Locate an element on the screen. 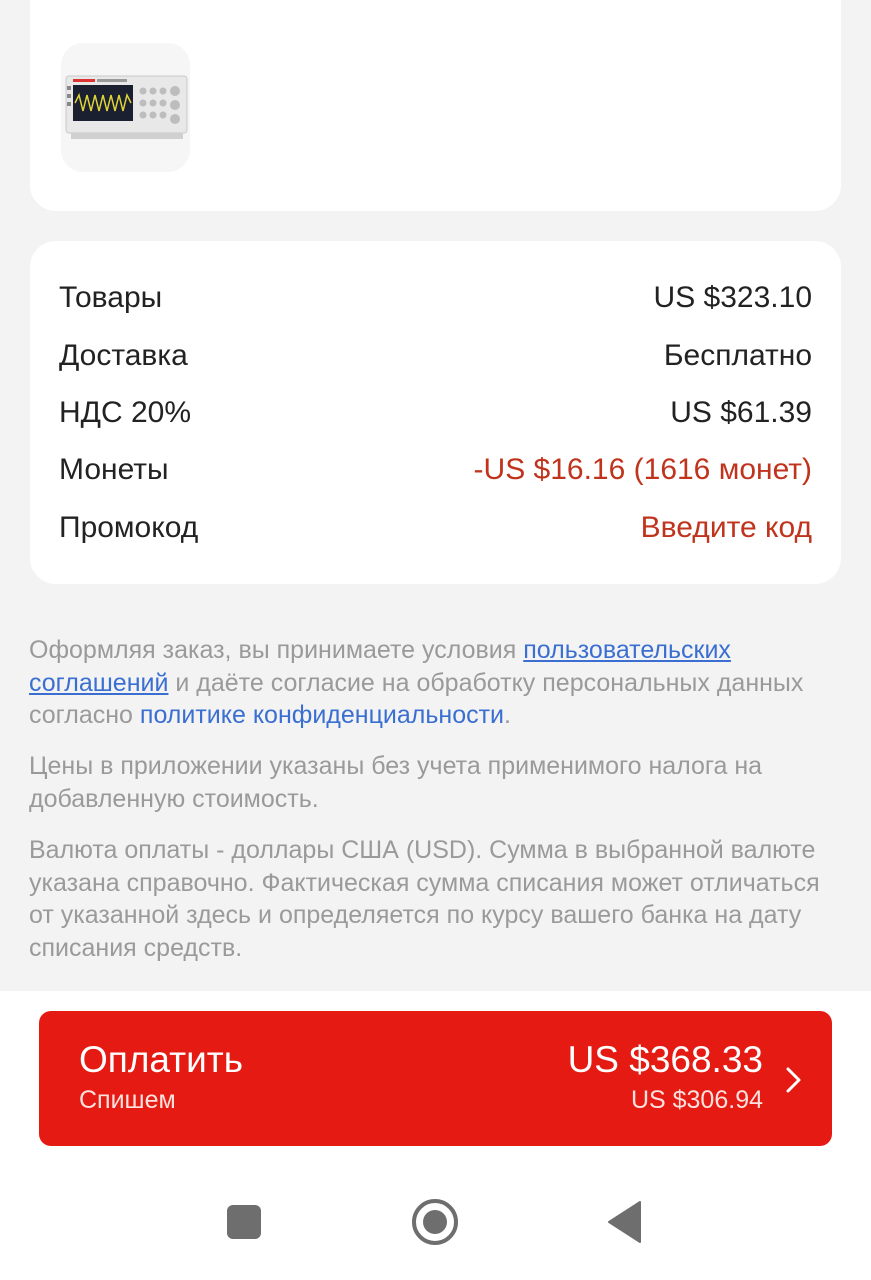  vat-value: US $61.39 is located at coordinates (741, 412).